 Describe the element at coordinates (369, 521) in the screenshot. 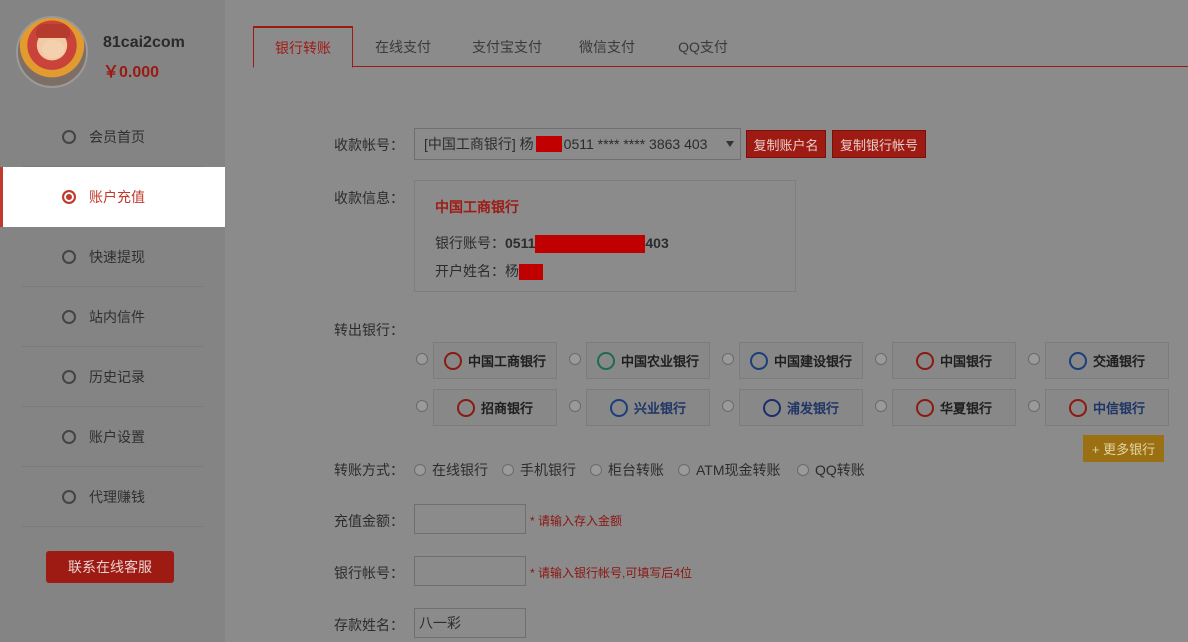

I see `amount-label: 充值金额：` at that location.